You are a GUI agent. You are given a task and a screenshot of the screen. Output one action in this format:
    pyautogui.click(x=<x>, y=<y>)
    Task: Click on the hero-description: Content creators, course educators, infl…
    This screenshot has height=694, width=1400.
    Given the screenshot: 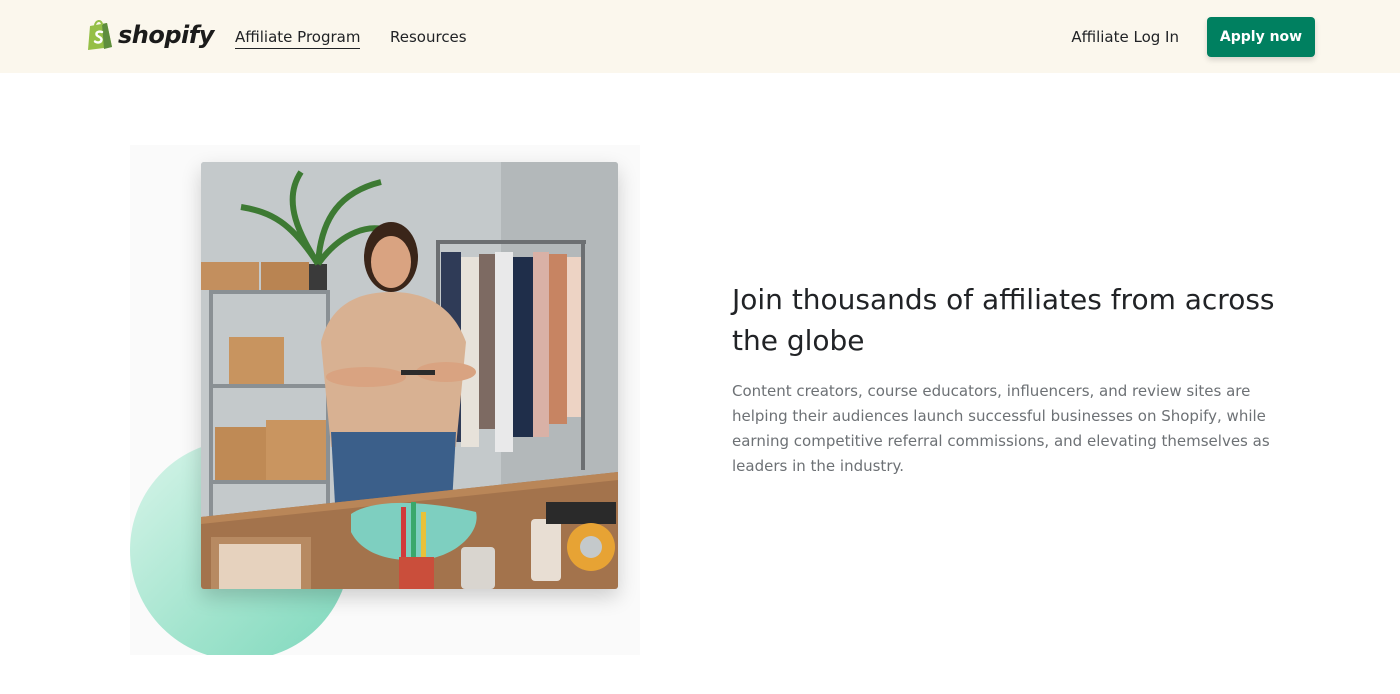 What is the action you would take?
    pyautogui.click(x=1001, y=428)
    